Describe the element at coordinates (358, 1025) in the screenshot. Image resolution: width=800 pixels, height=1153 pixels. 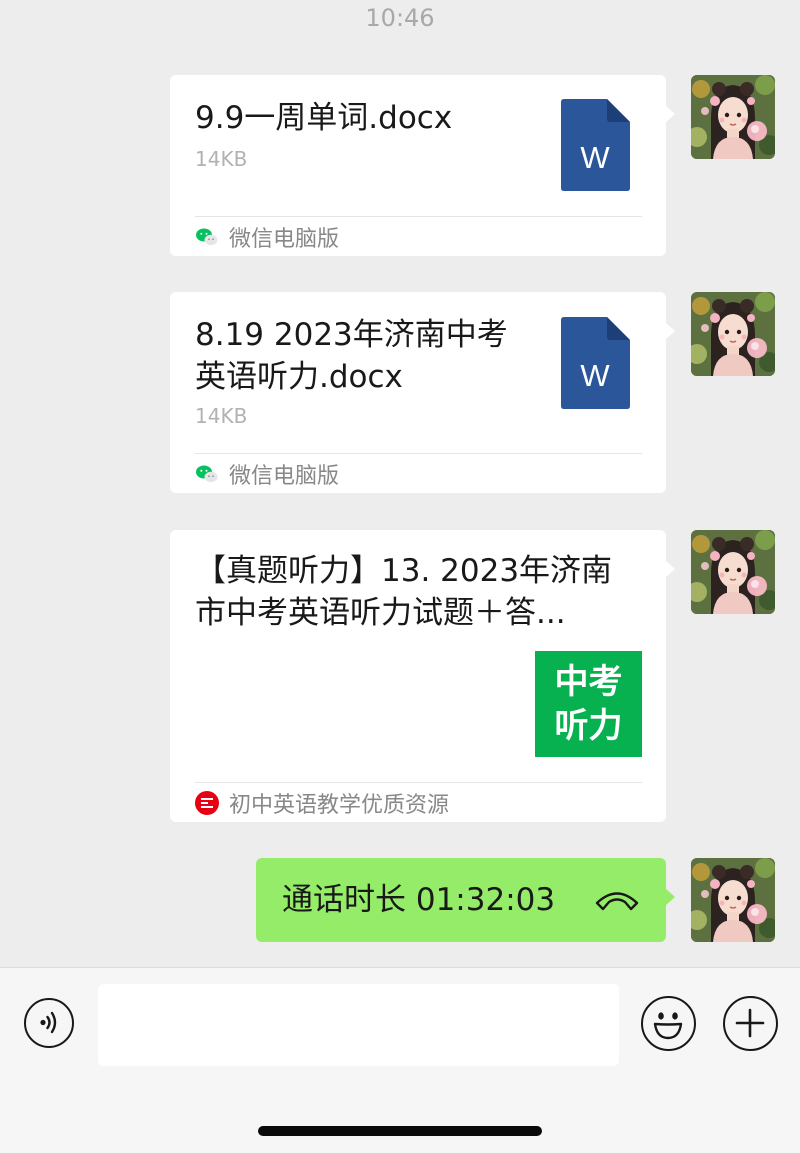
I see `message-input` at that location.